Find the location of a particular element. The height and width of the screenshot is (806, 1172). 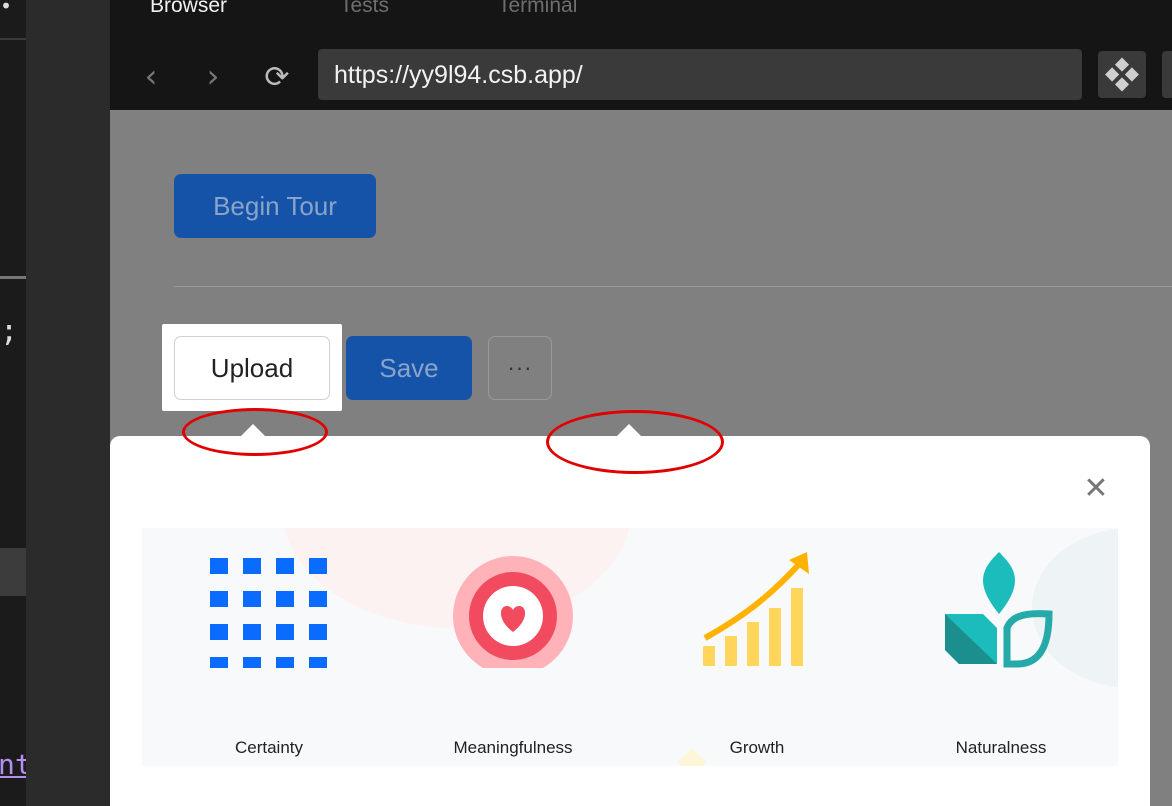

feature-certainty: Certainty is located at coordinates (269, 657).